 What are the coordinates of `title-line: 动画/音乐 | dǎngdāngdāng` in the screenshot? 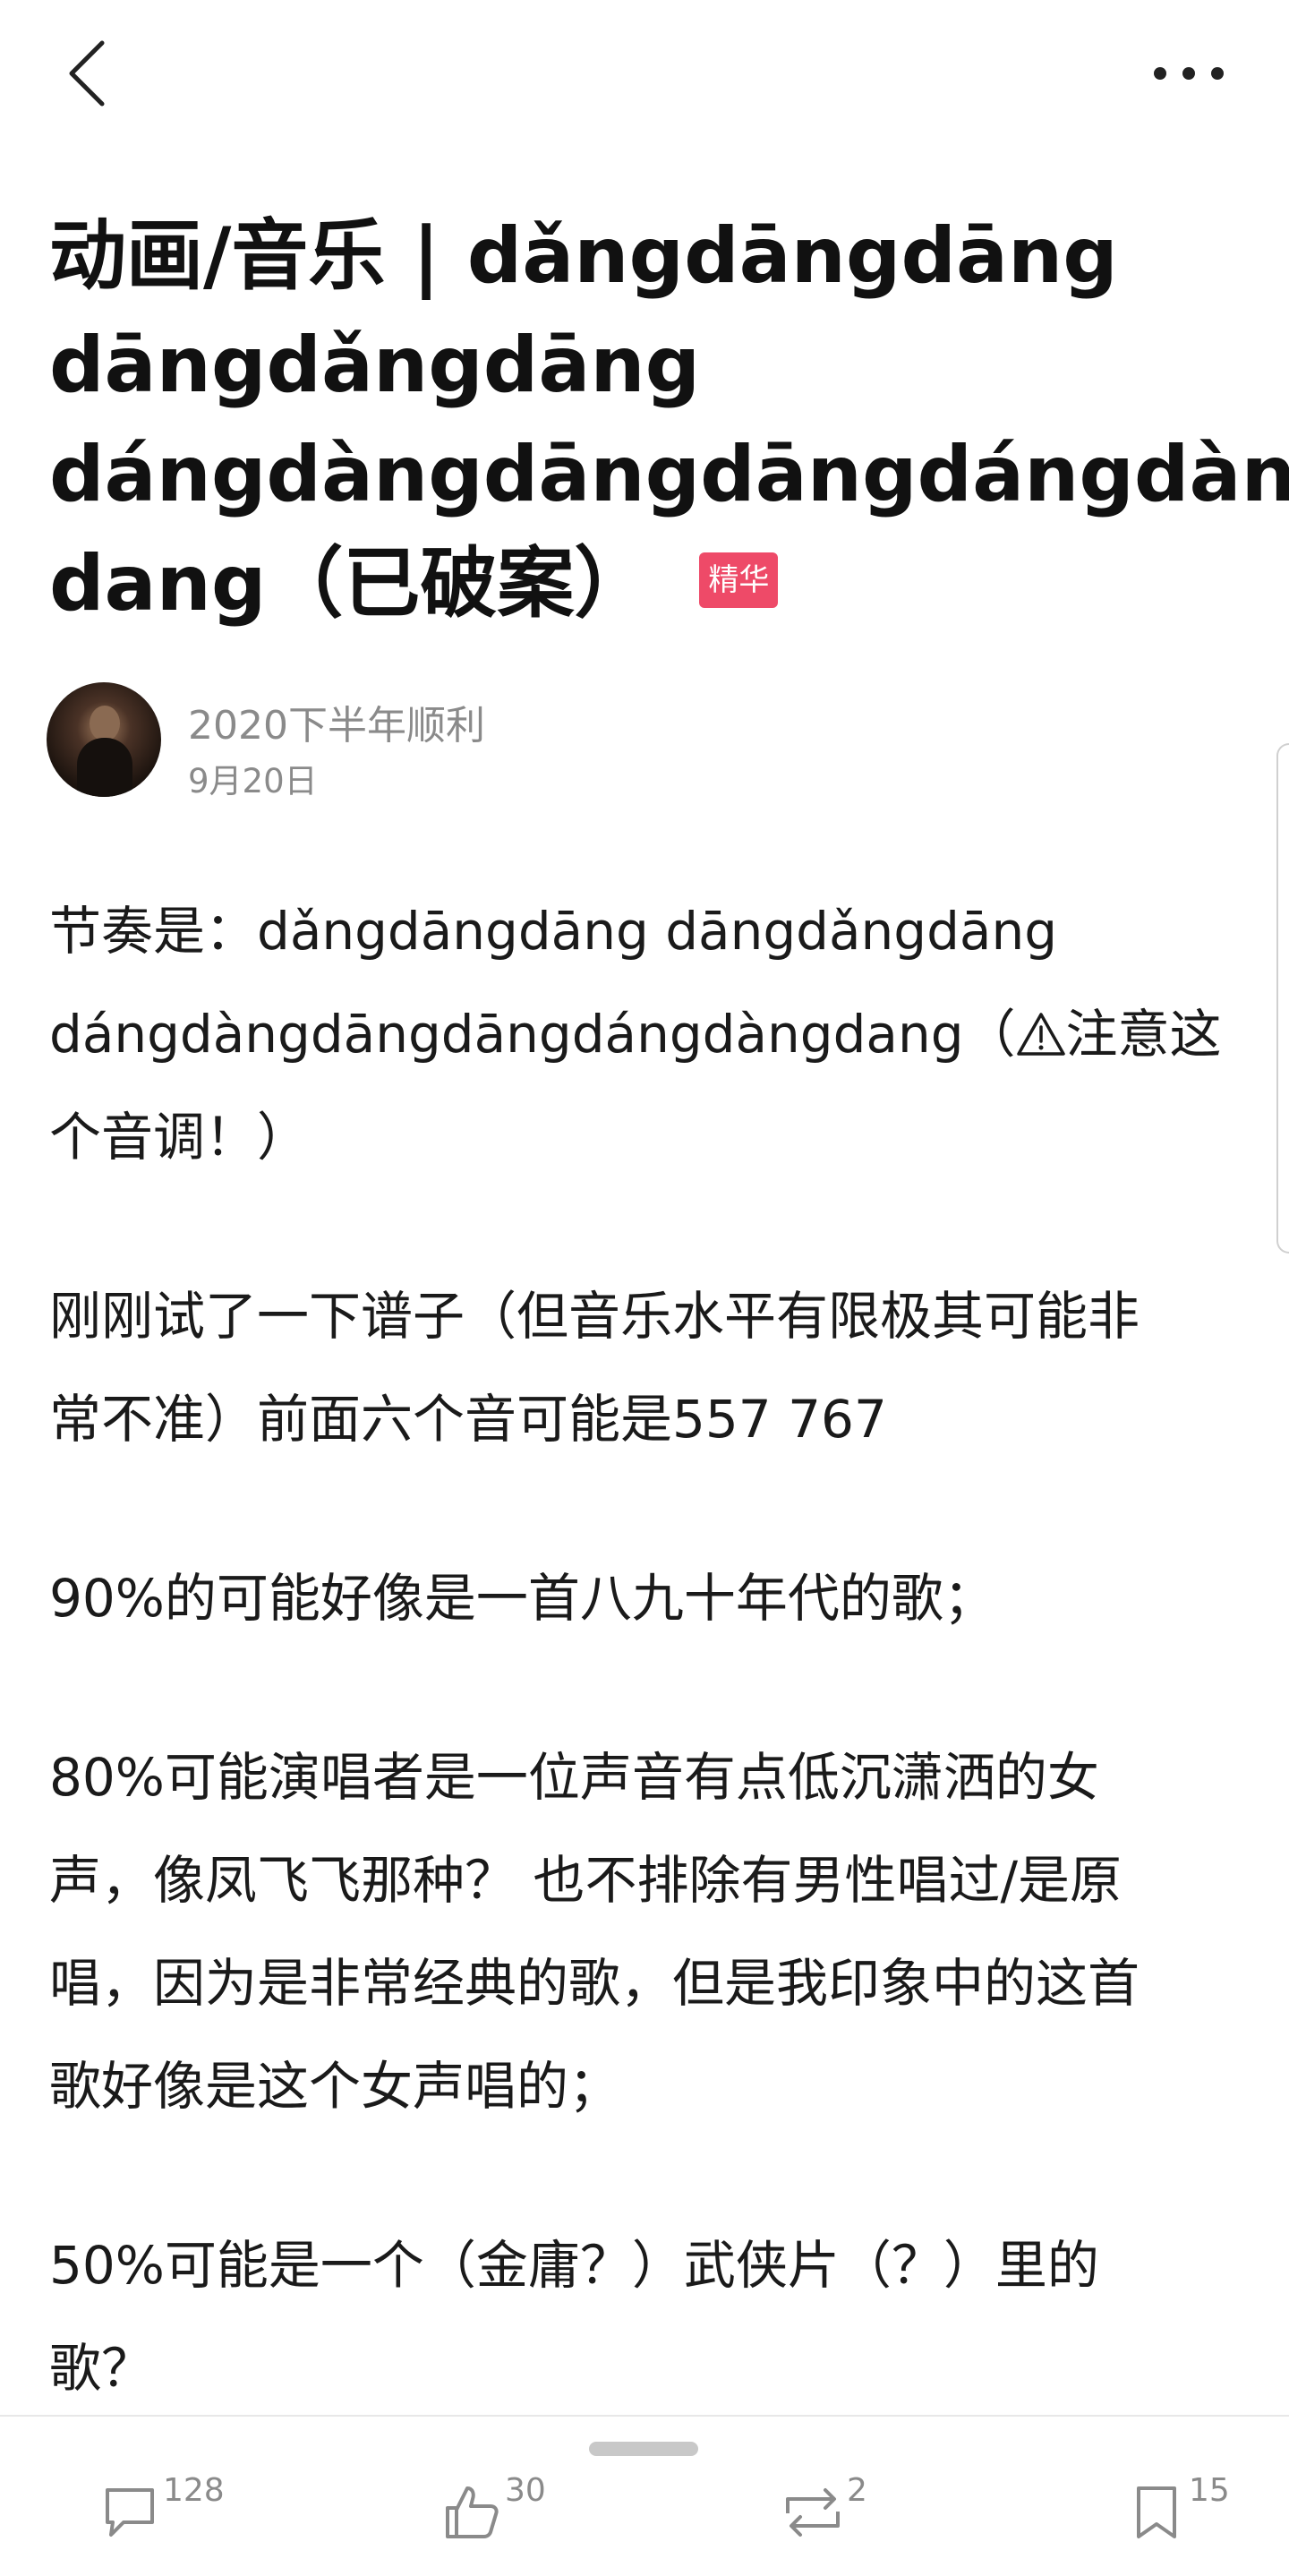 It's located at (583, 256).